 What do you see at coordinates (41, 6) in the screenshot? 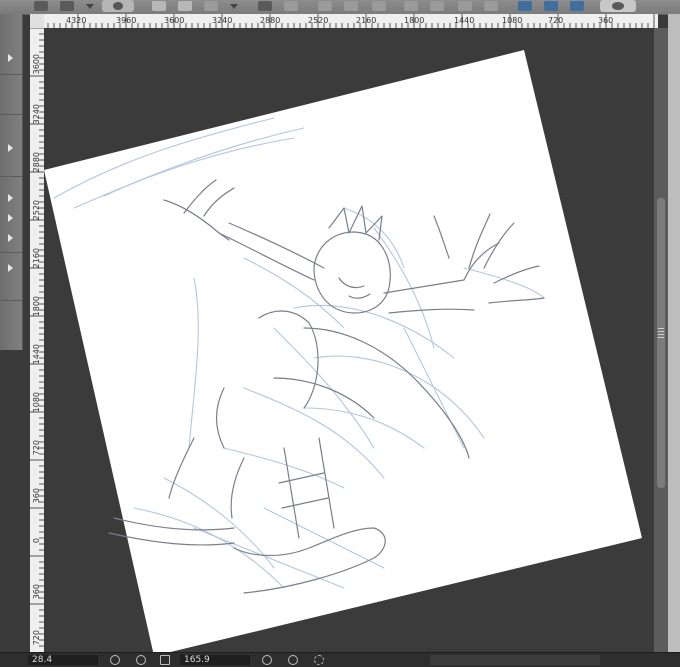
I see `layout-icon` at bounding box center [41, 6].